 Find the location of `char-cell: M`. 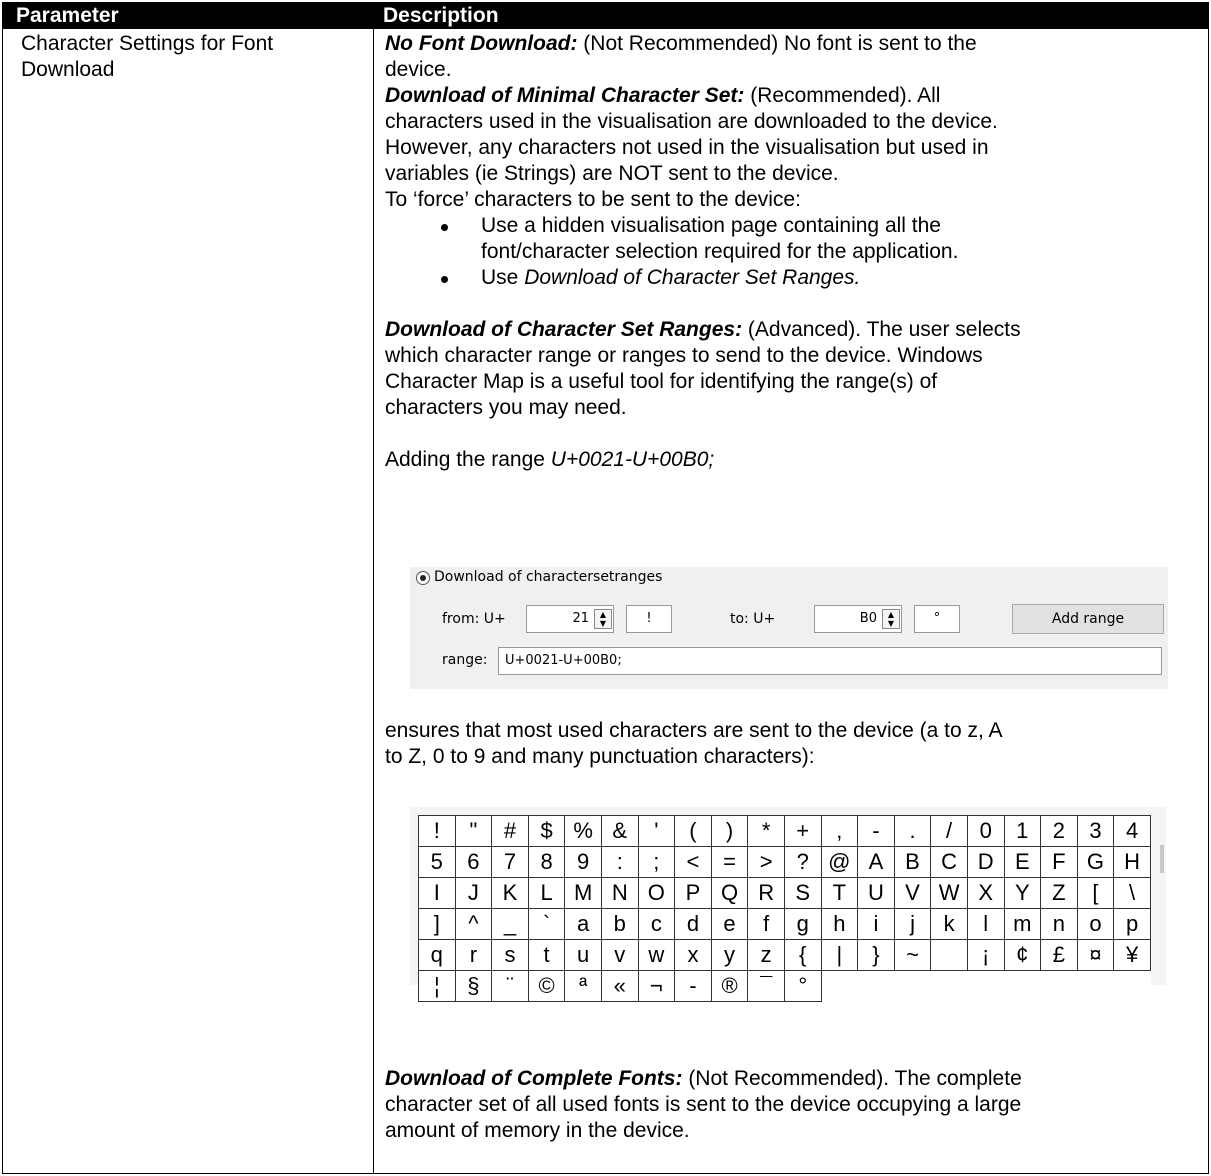

char-cell: M is located at coordinates (583, 893).